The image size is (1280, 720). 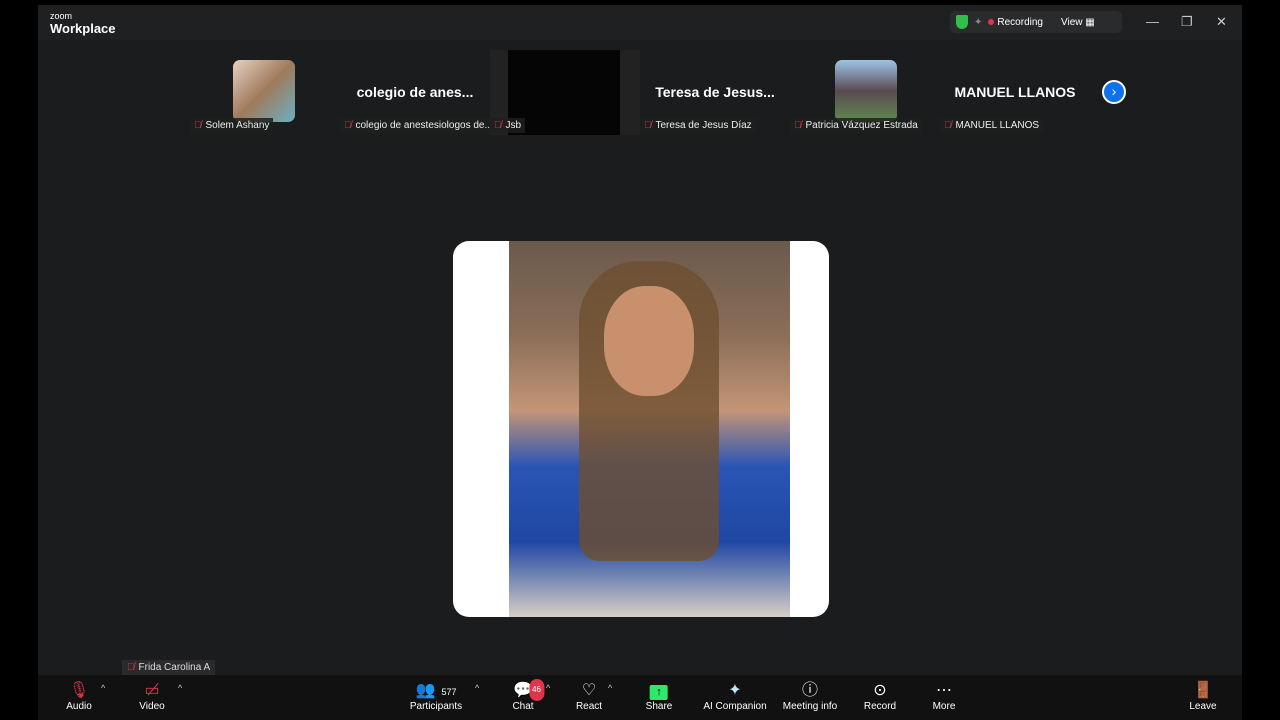 I want to click on ai-sparkle-icon: ✦, so click(x=735, y=690).